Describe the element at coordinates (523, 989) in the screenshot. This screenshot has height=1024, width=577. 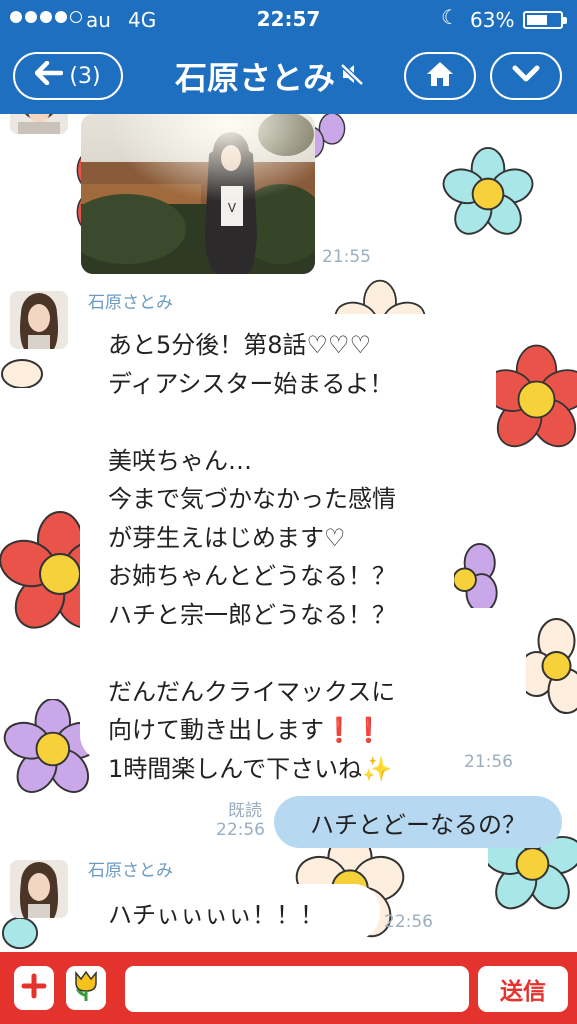
I see `send-button: 送信` at that location.